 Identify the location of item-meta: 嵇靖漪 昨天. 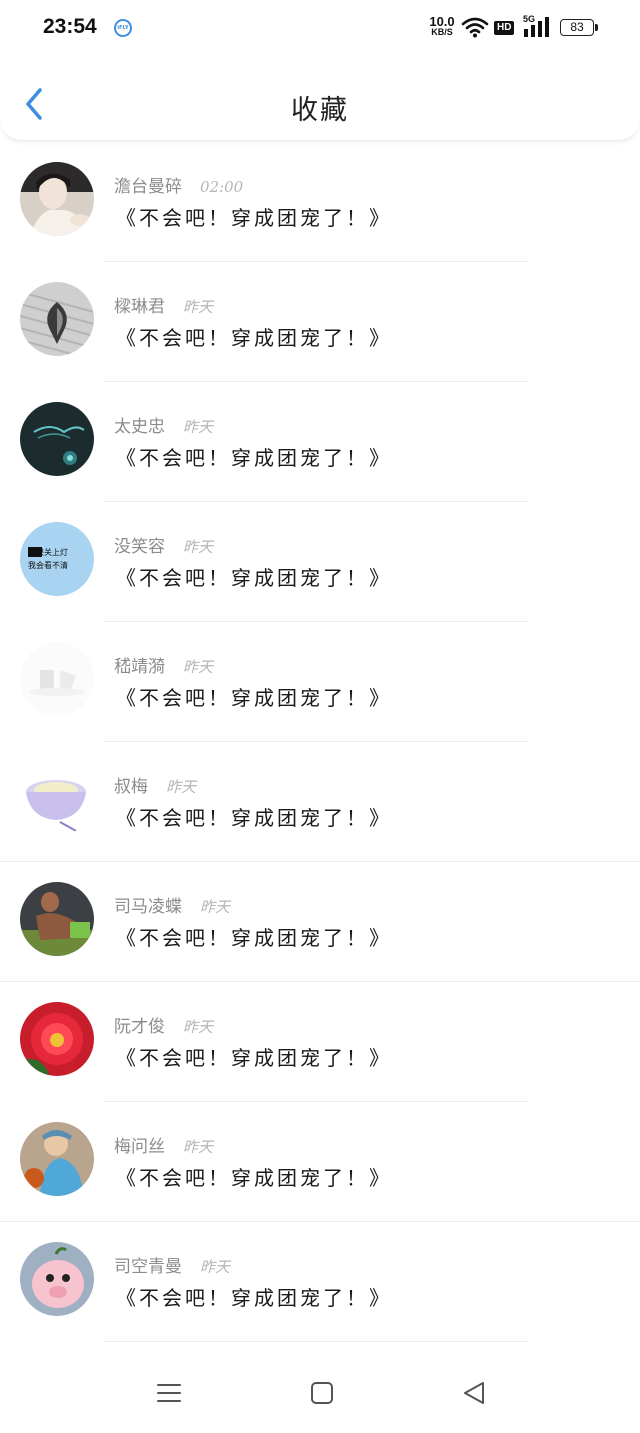
(163, 664).